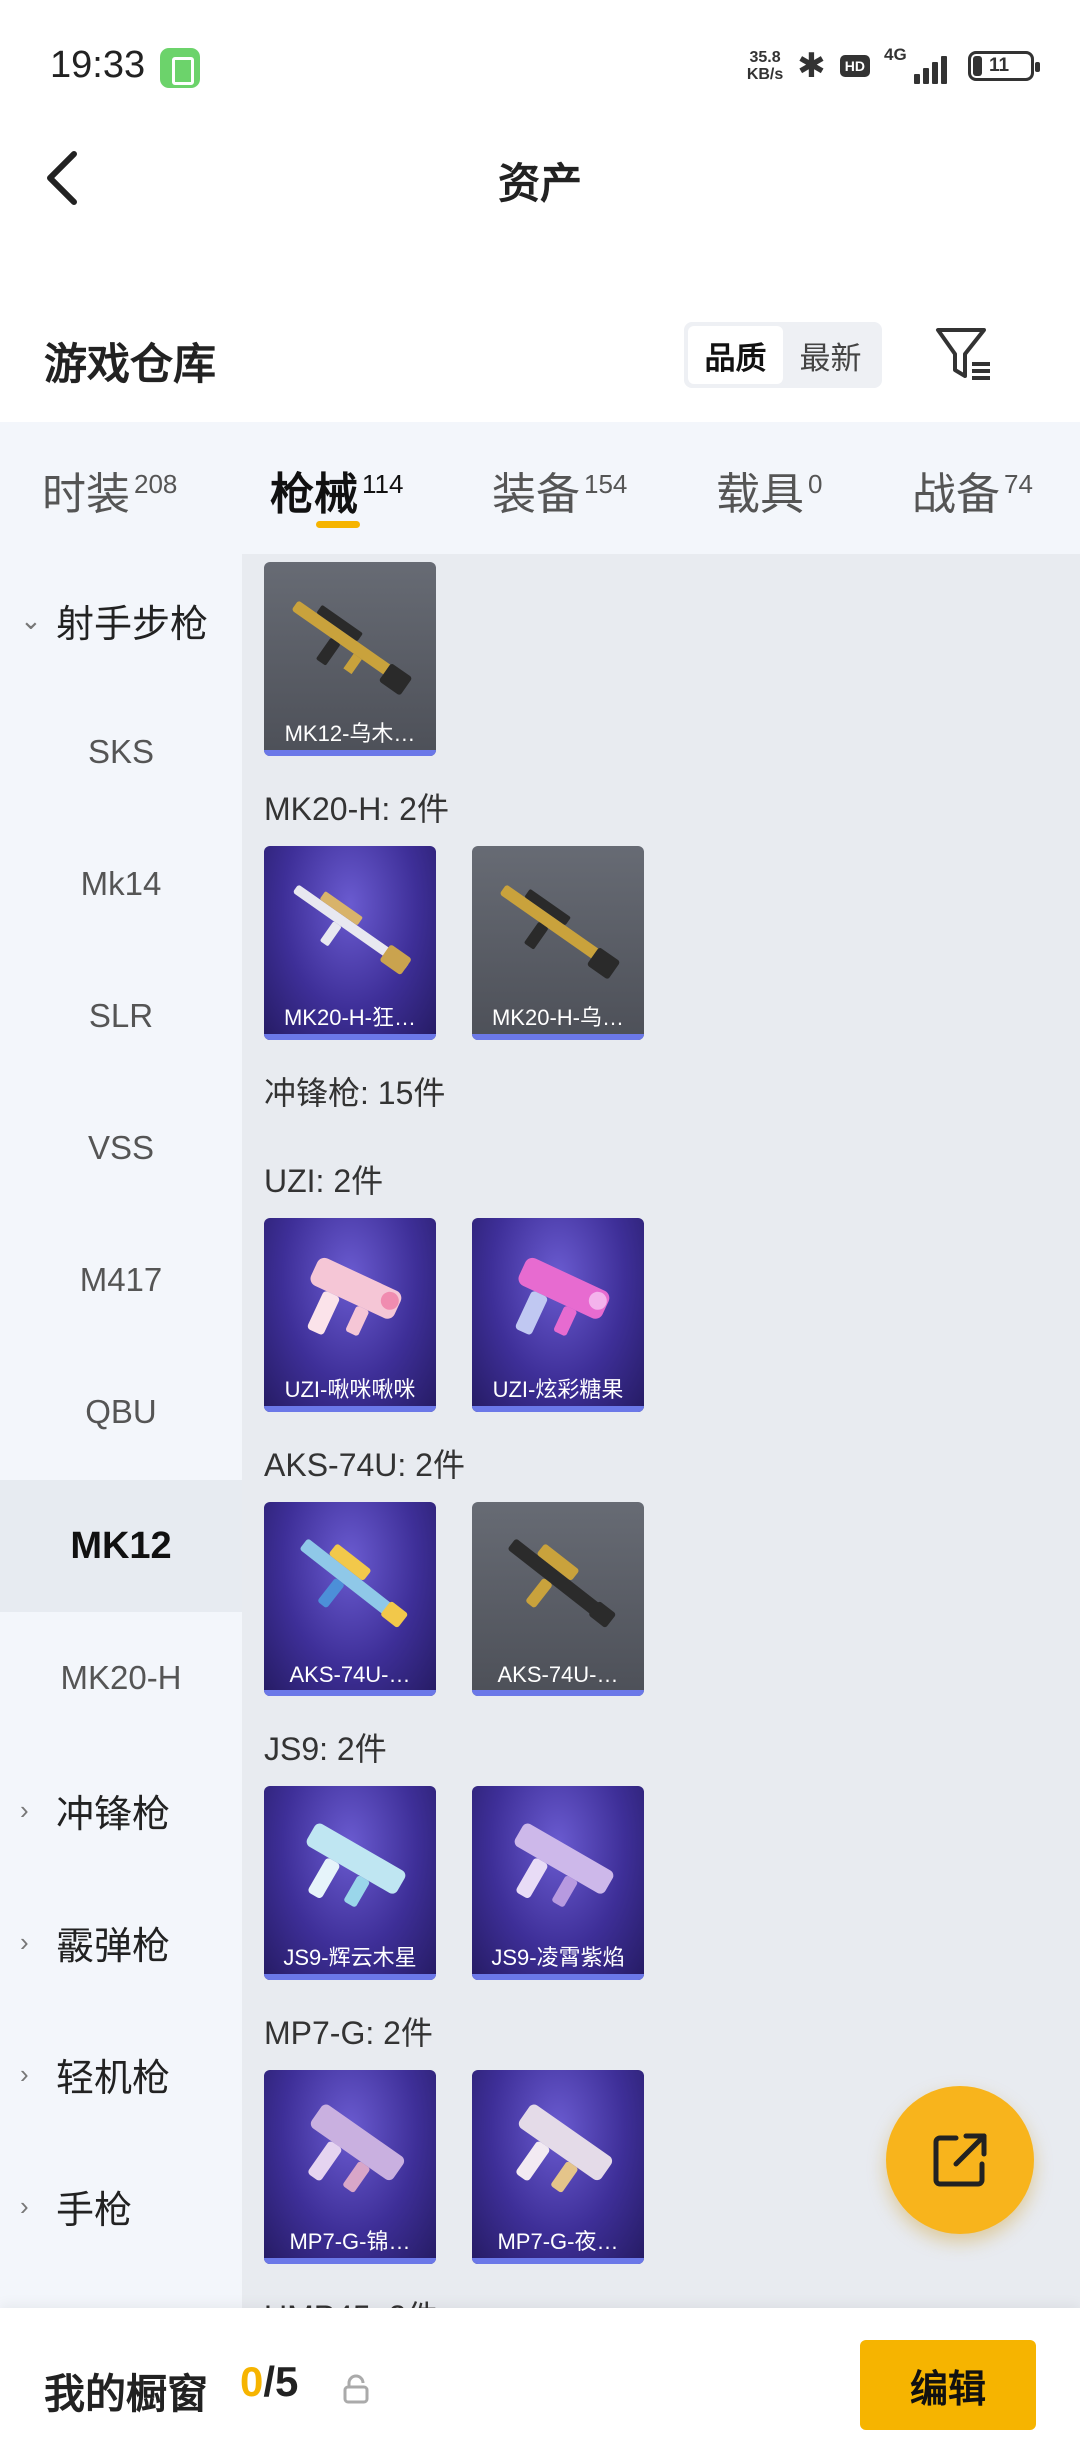 Image resolution: width=1080 pixels, height=2460 pixels. Describe the element at coordinates (121, 620) in the screenshot. I see `sidebar-item-marksman-rifle: ⌄ 射手步枪` at that location.